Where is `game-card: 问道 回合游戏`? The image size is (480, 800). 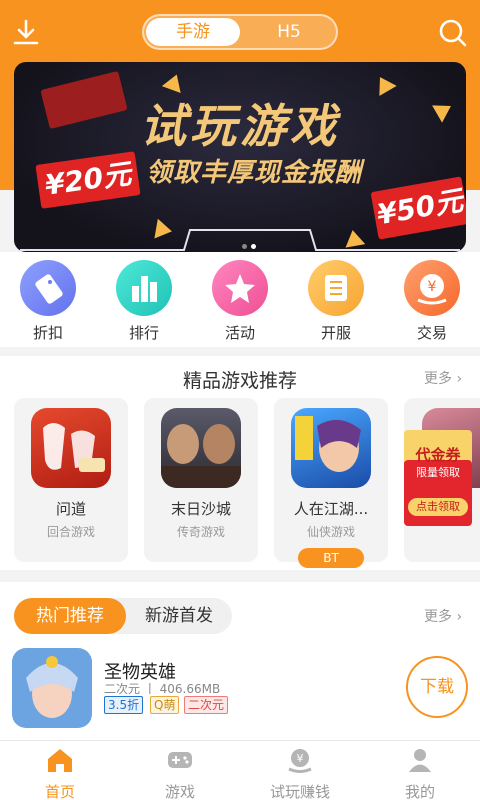 game-card: 问道 回合游戏 is located at coordinates (71, 480).